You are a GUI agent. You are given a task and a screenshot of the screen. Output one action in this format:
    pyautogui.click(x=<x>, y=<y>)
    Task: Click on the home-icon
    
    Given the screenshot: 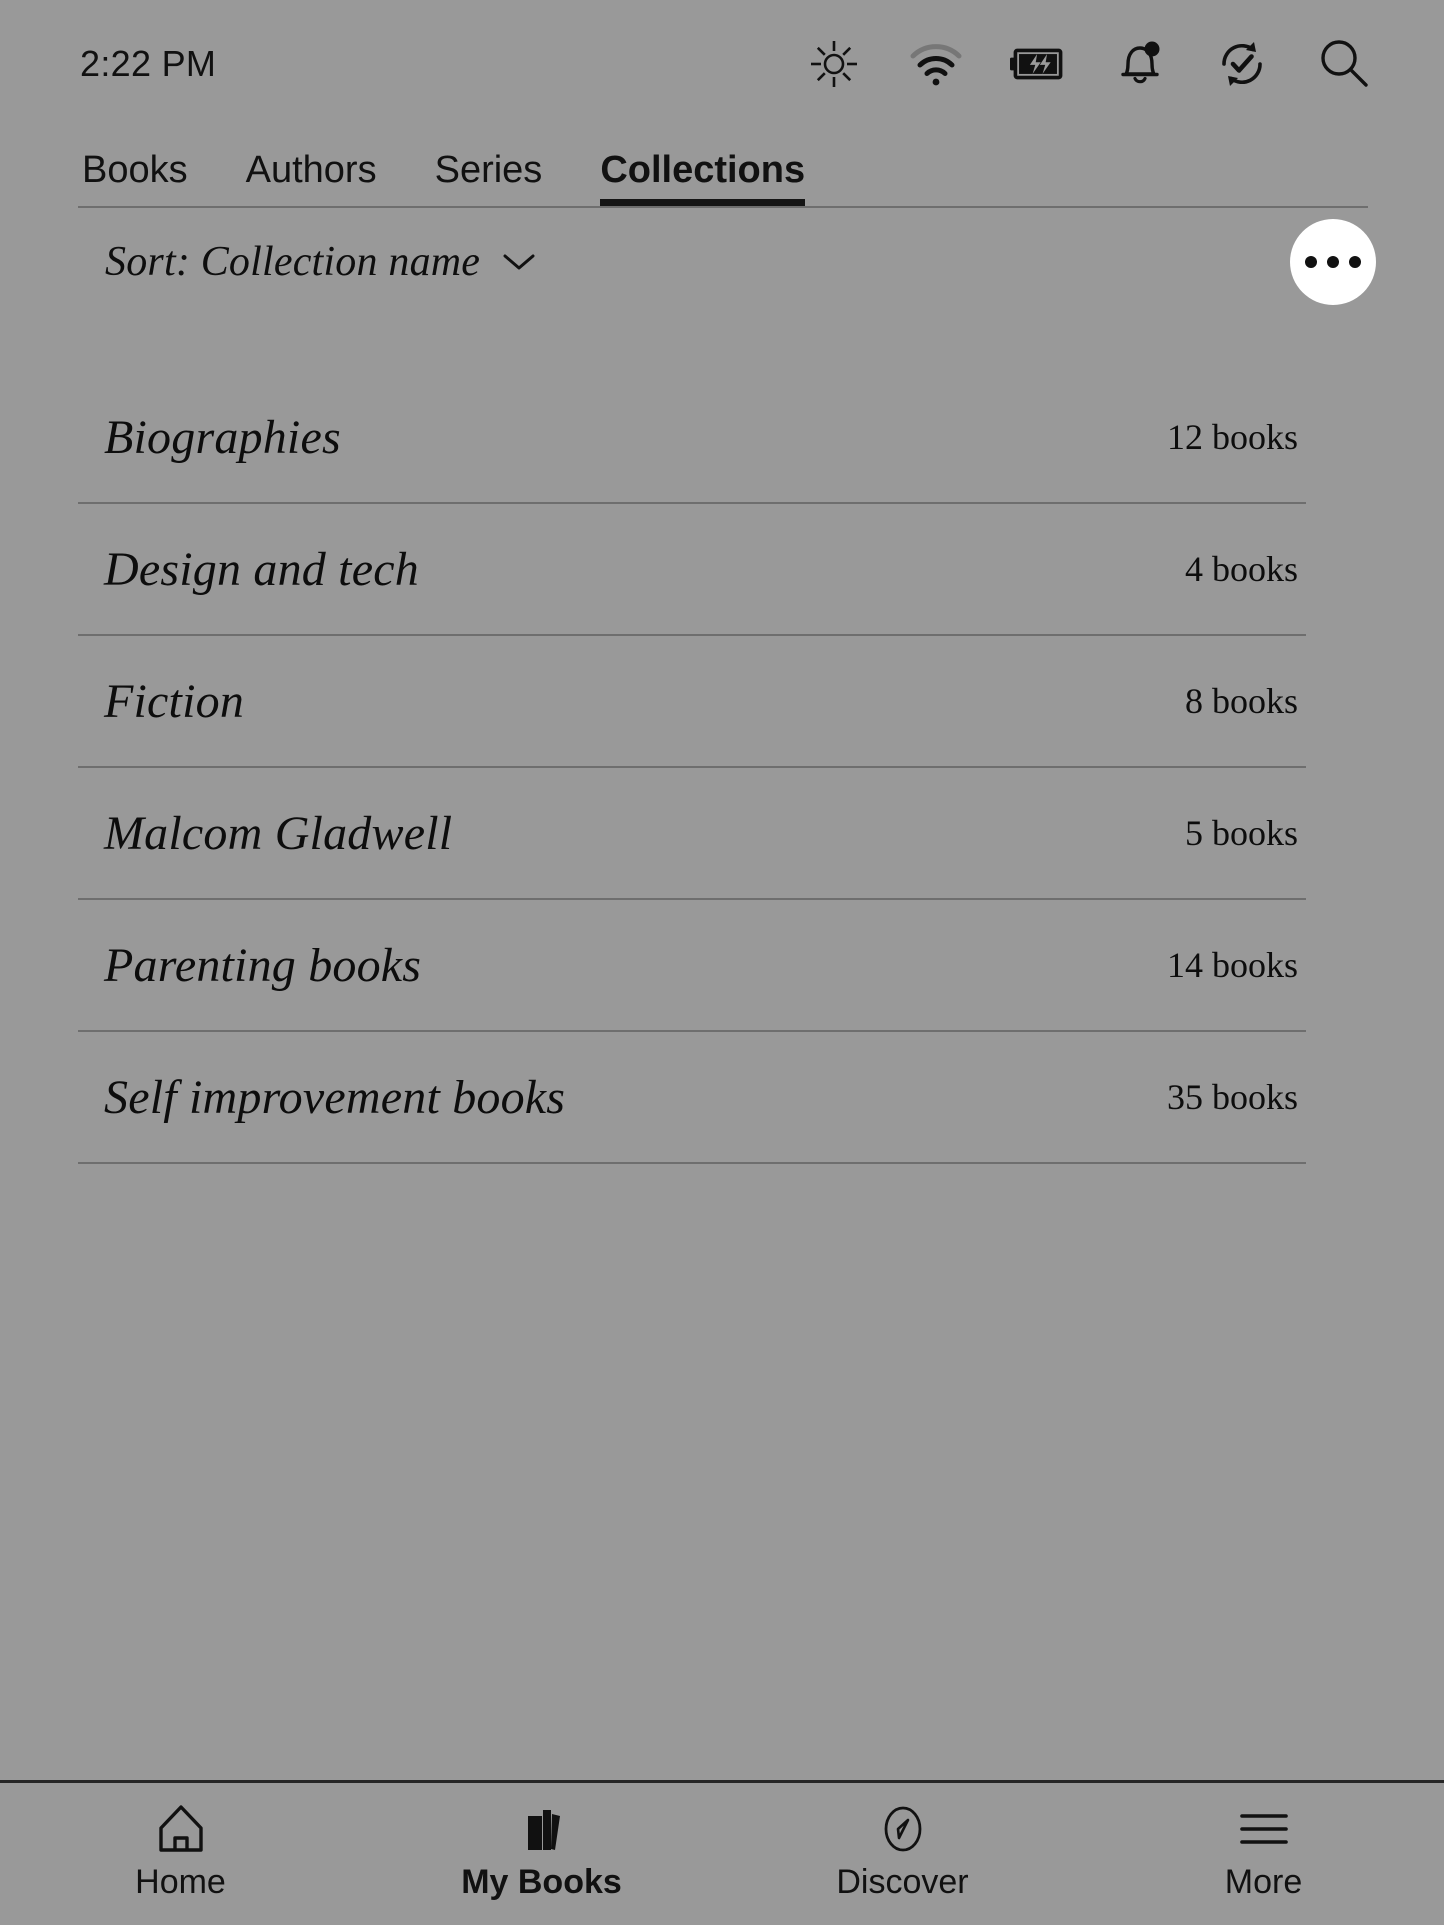 What is the action you would take?
    pyautogui.click(x=181, y=1829)
    